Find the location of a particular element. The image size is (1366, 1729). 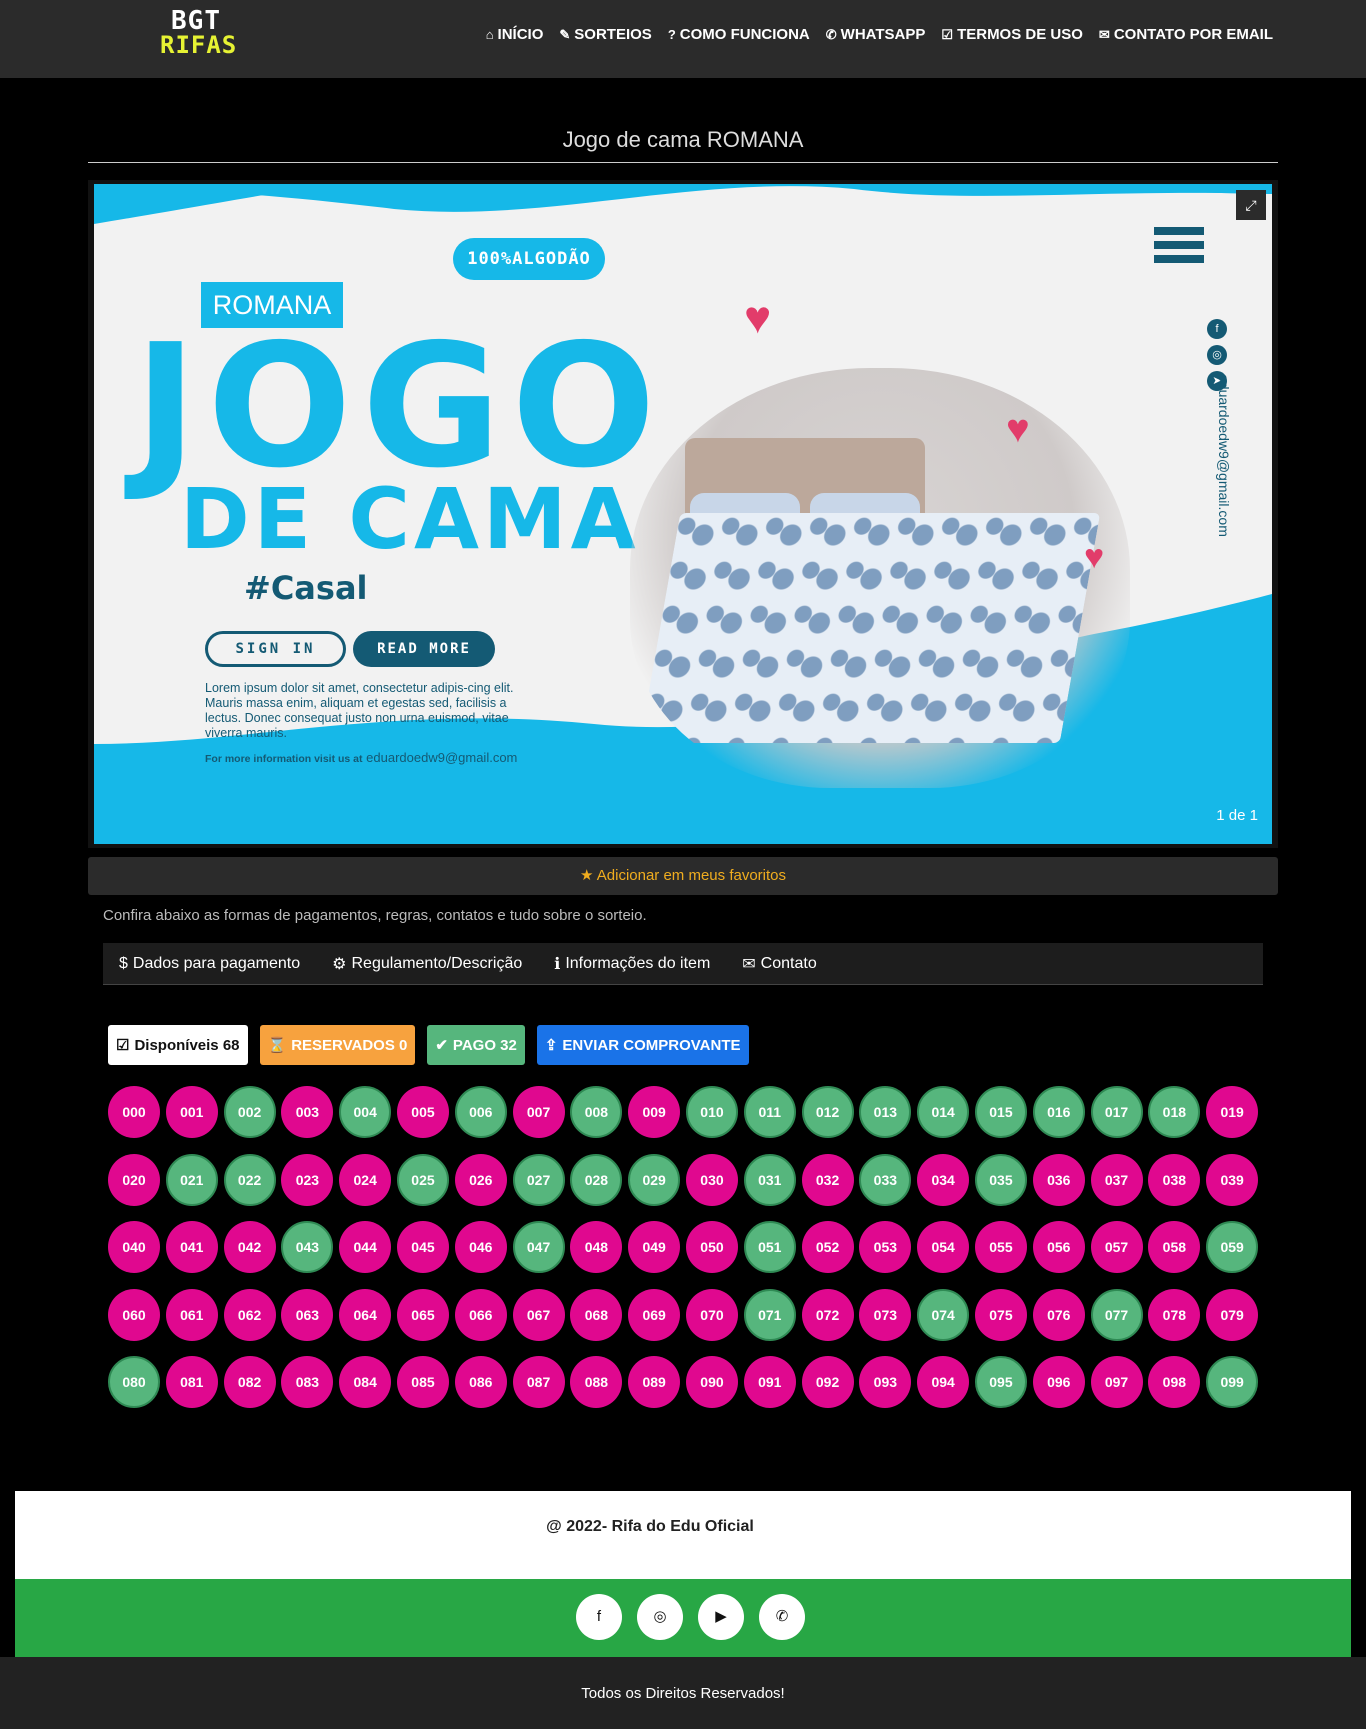

raffle-number: 095 is located at coordinates (1000, 1382).